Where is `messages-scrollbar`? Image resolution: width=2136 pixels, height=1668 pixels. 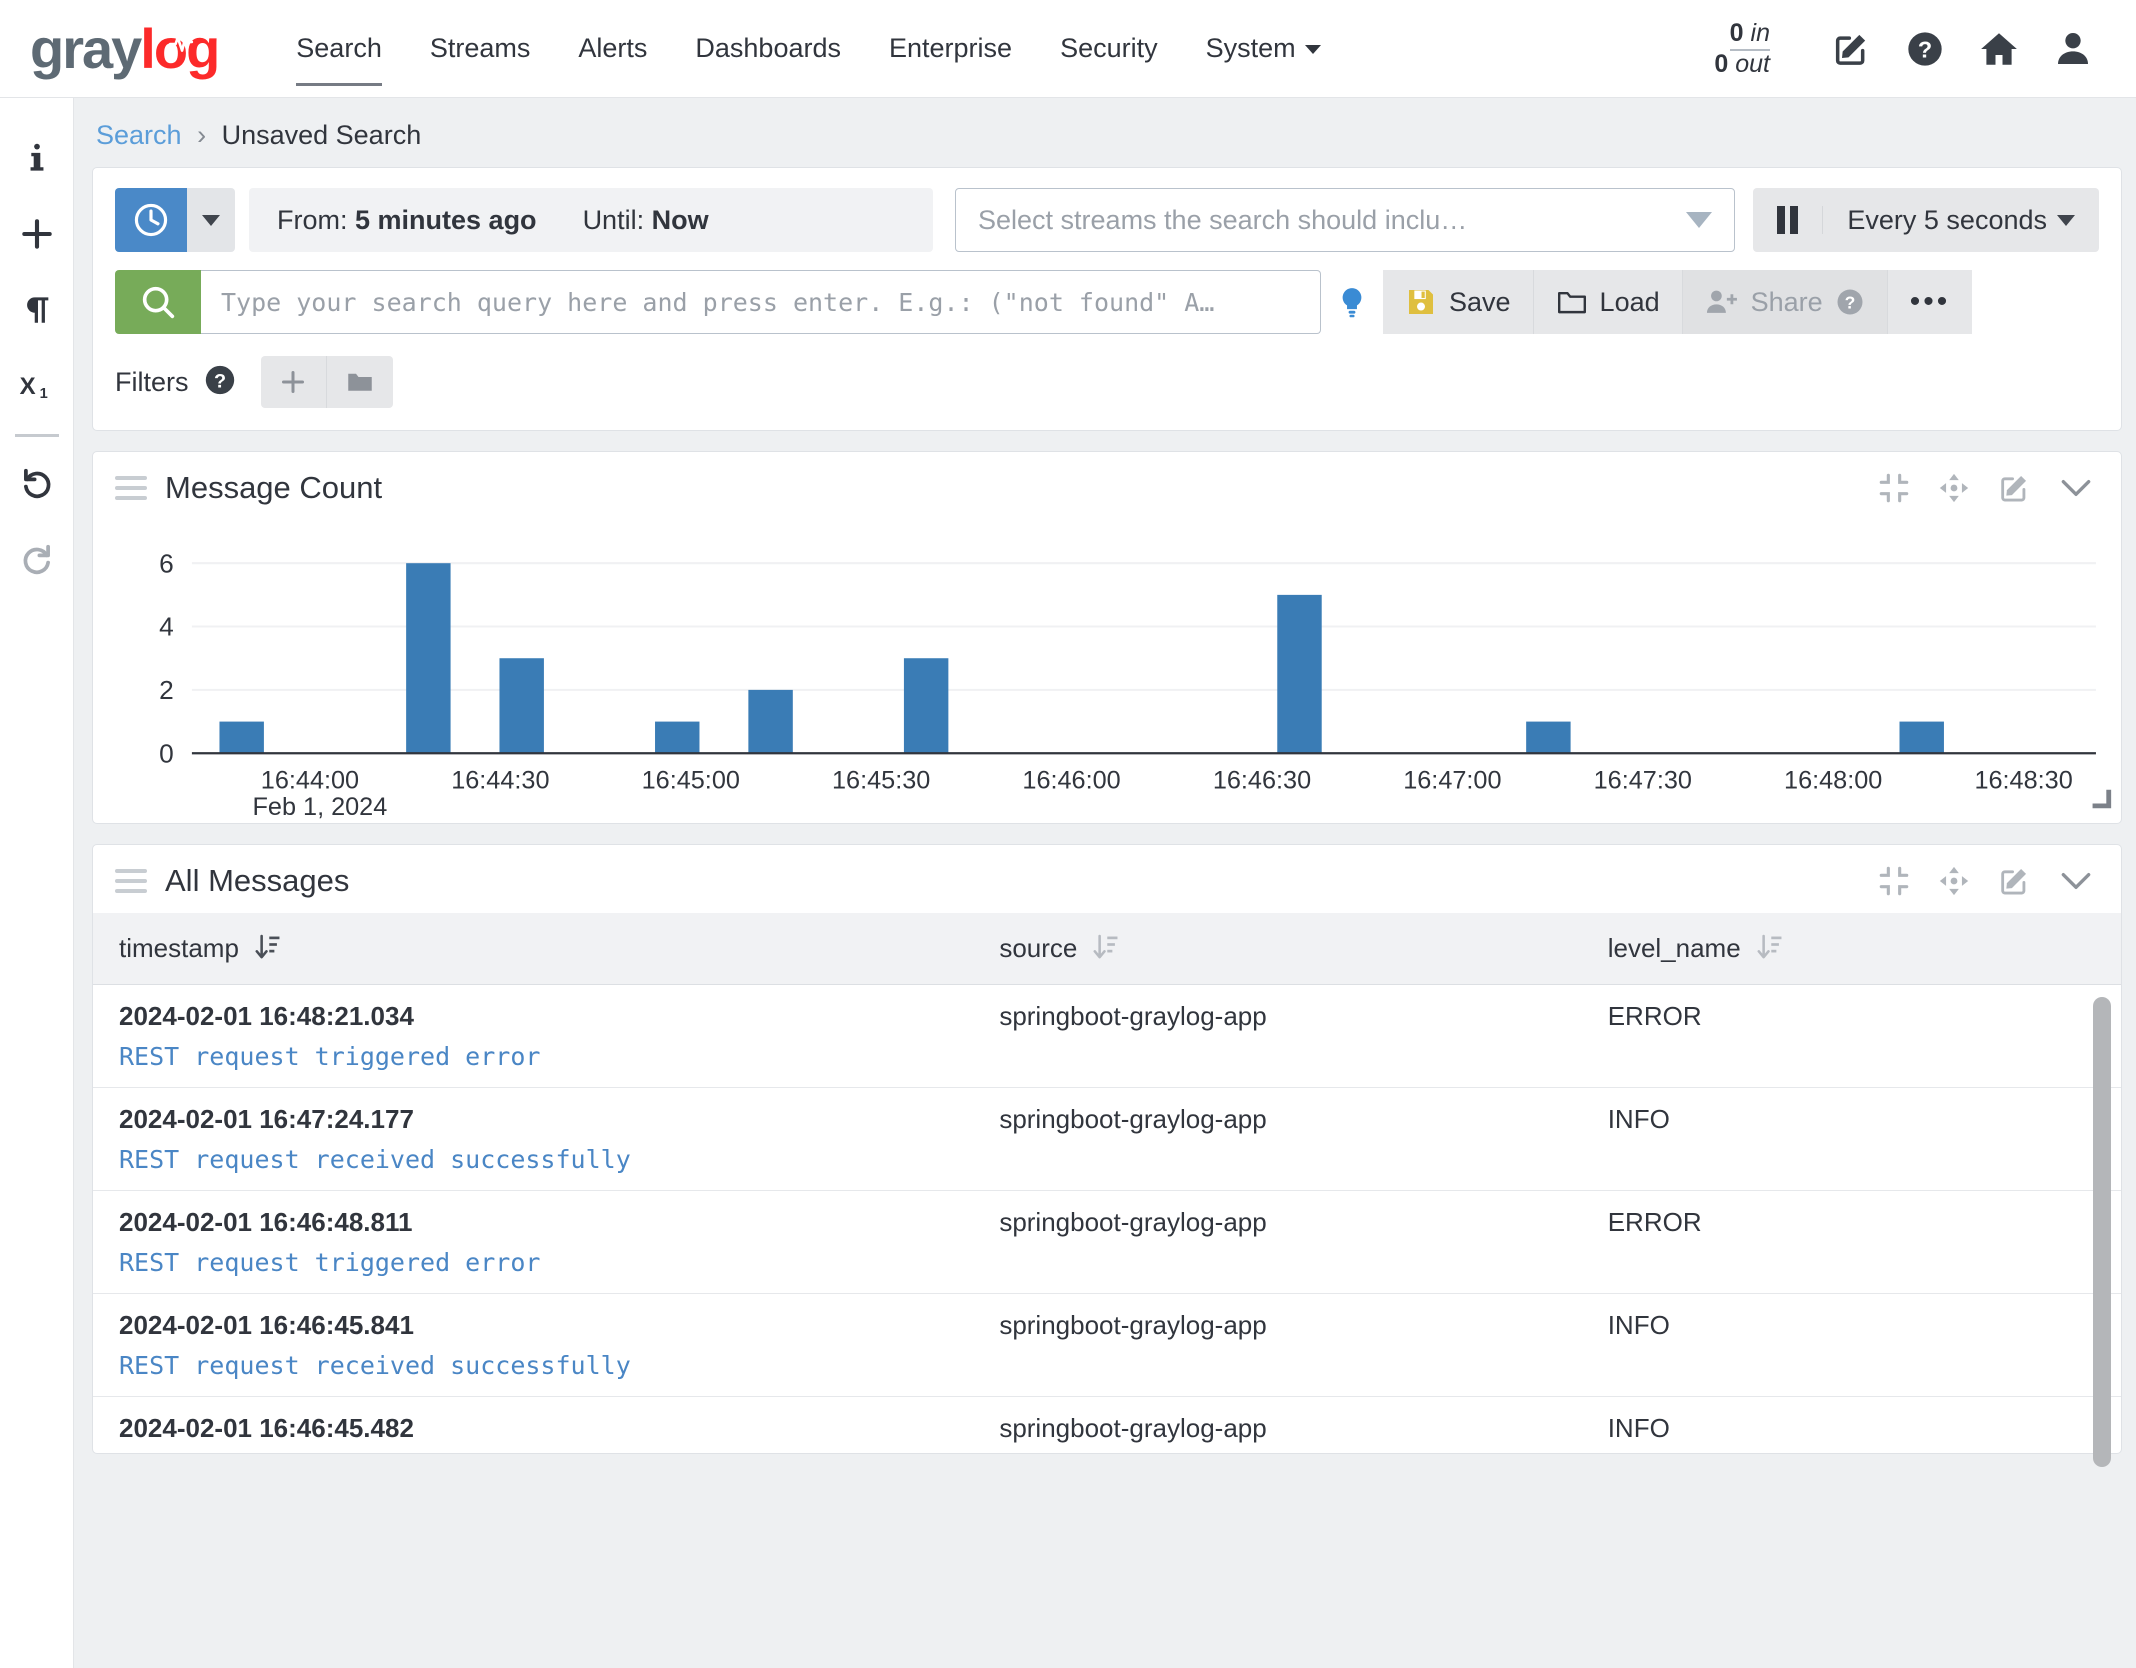 messages-scrollbar is located at coordinates (2102, 1231).